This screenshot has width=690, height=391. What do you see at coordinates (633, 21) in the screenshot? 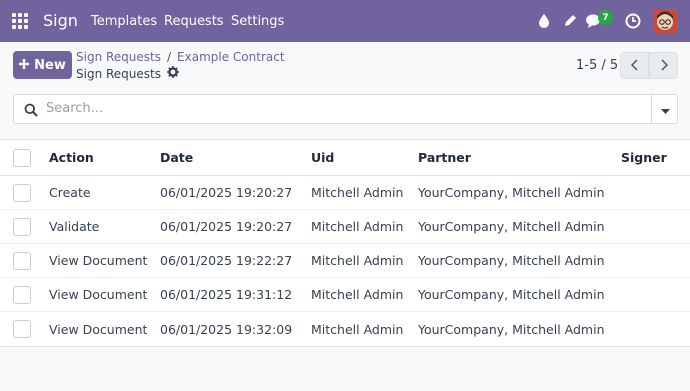
I see `clock-icon` at bounding box center [633, 21].